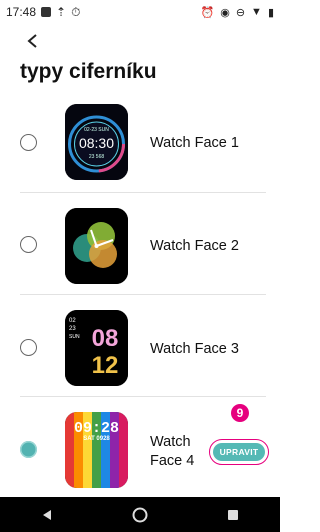 Image resolution: width=320 pixels, height=532 pixels. I want to click on arrow-left-icon, so click(32, 41).